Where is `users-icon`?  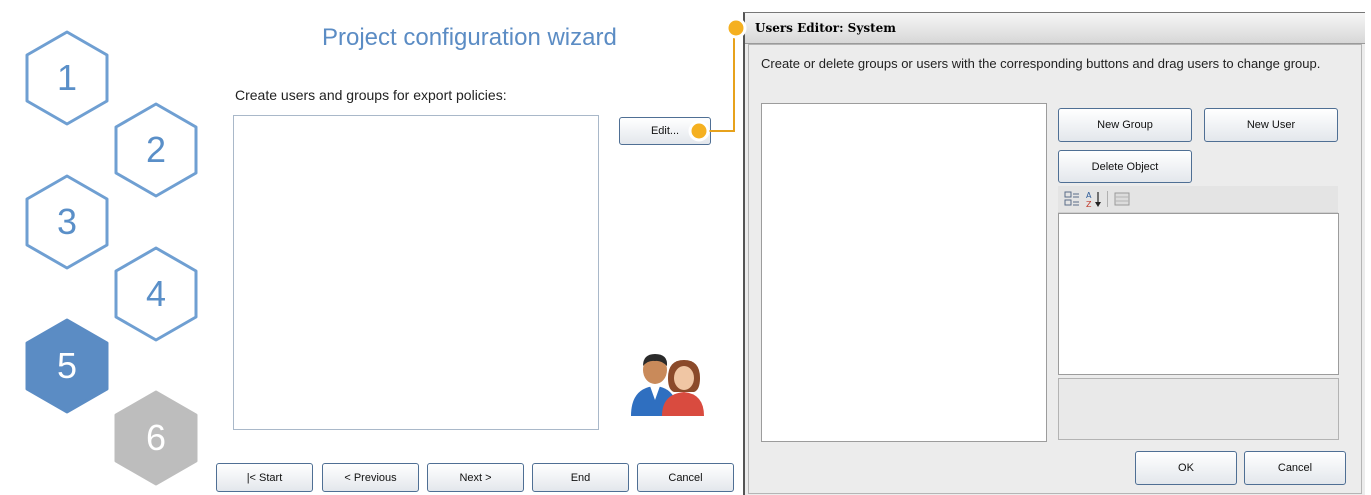 users-icon is located at coordinates (667, 385).